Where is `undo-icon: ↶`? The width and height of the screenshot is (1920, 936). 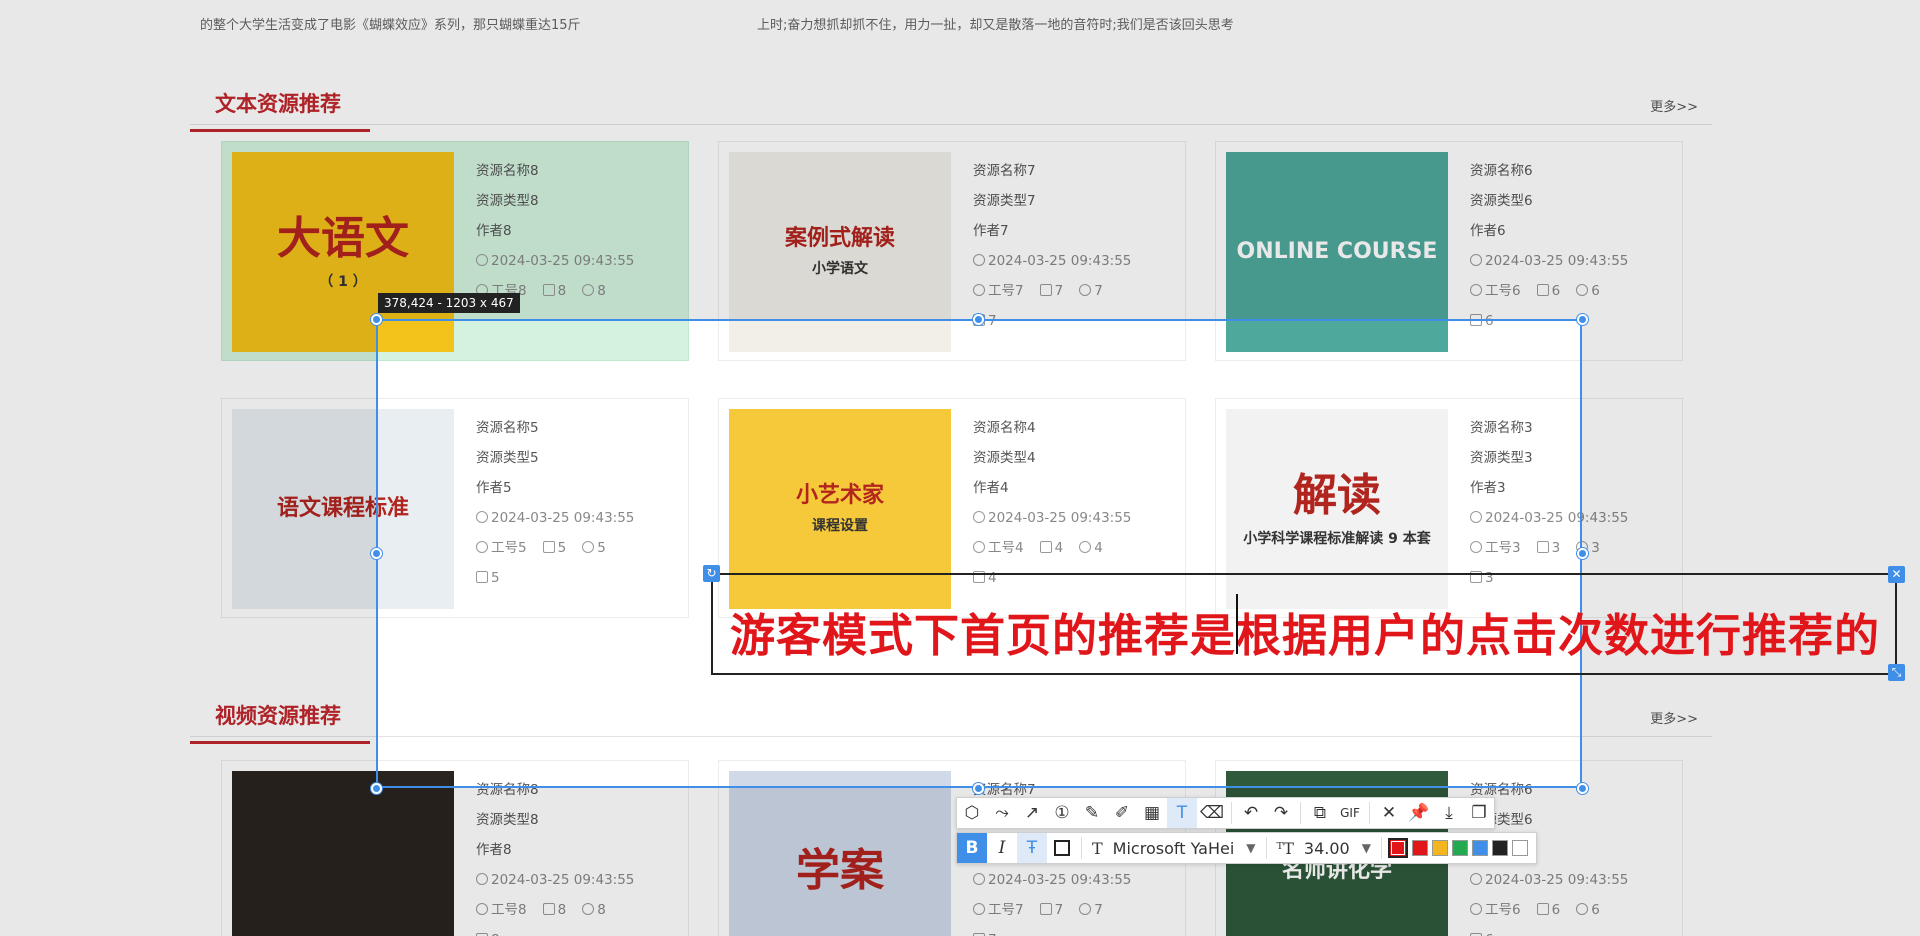 undo-icon: ↶ is located at coordinates (1251, 813).